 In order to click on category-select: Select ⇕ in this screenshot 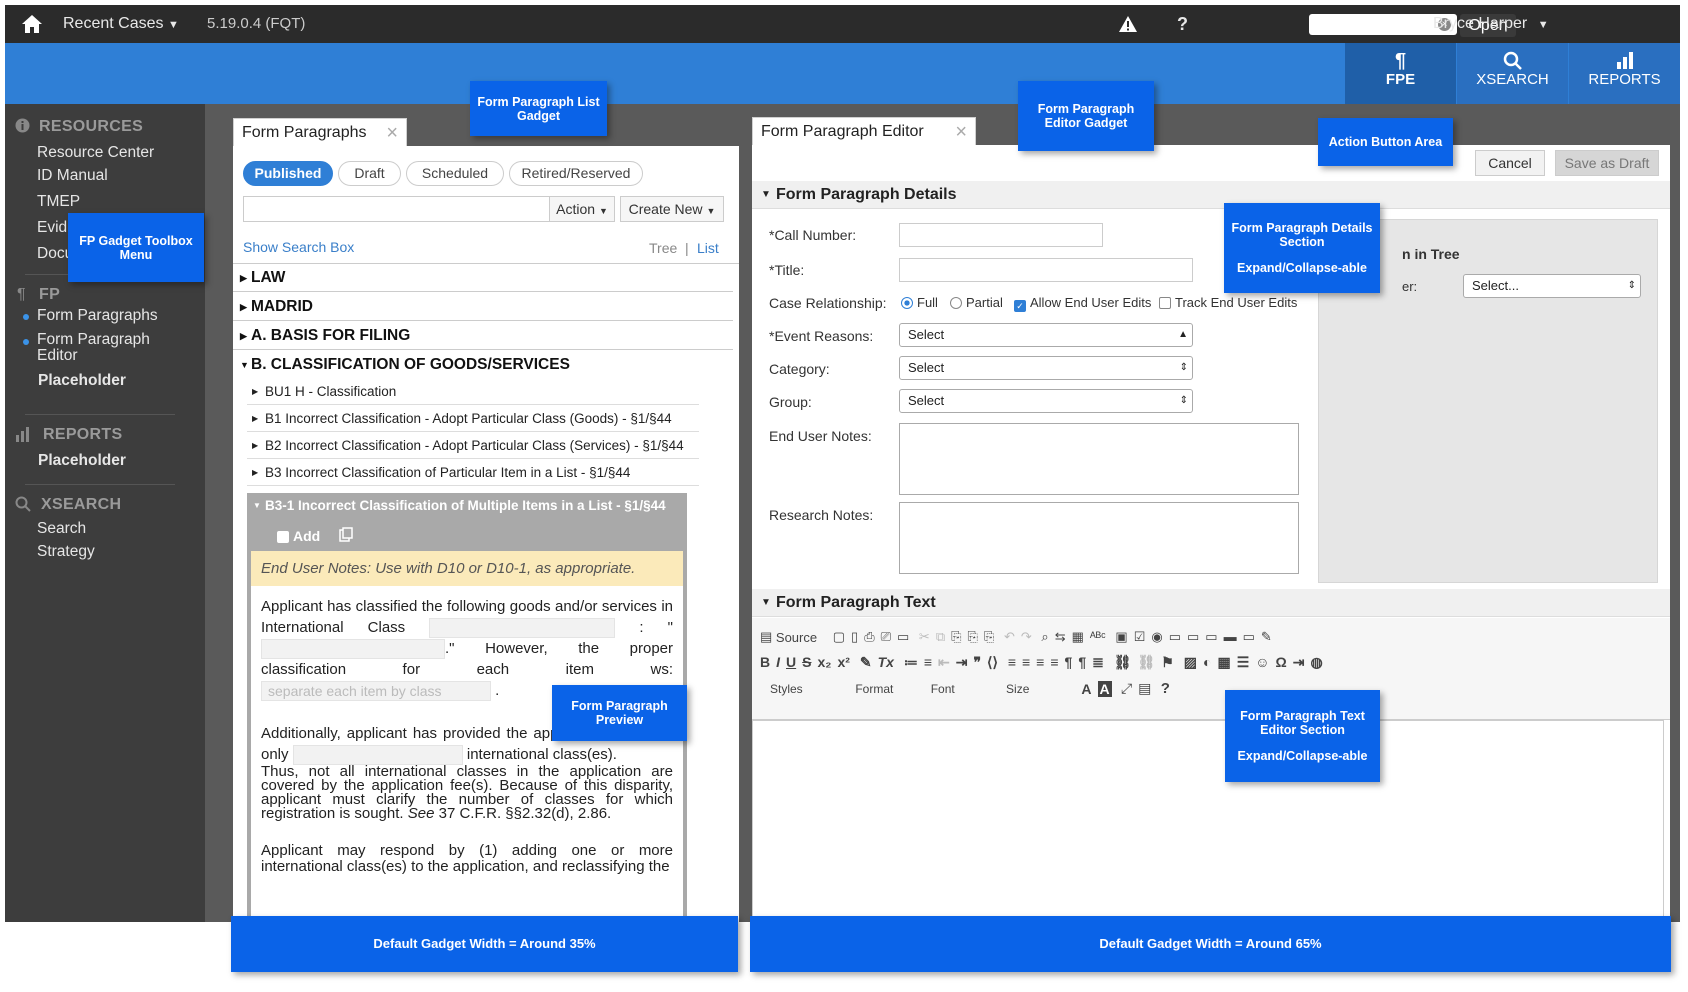, I will do `click(1046, 368)`.